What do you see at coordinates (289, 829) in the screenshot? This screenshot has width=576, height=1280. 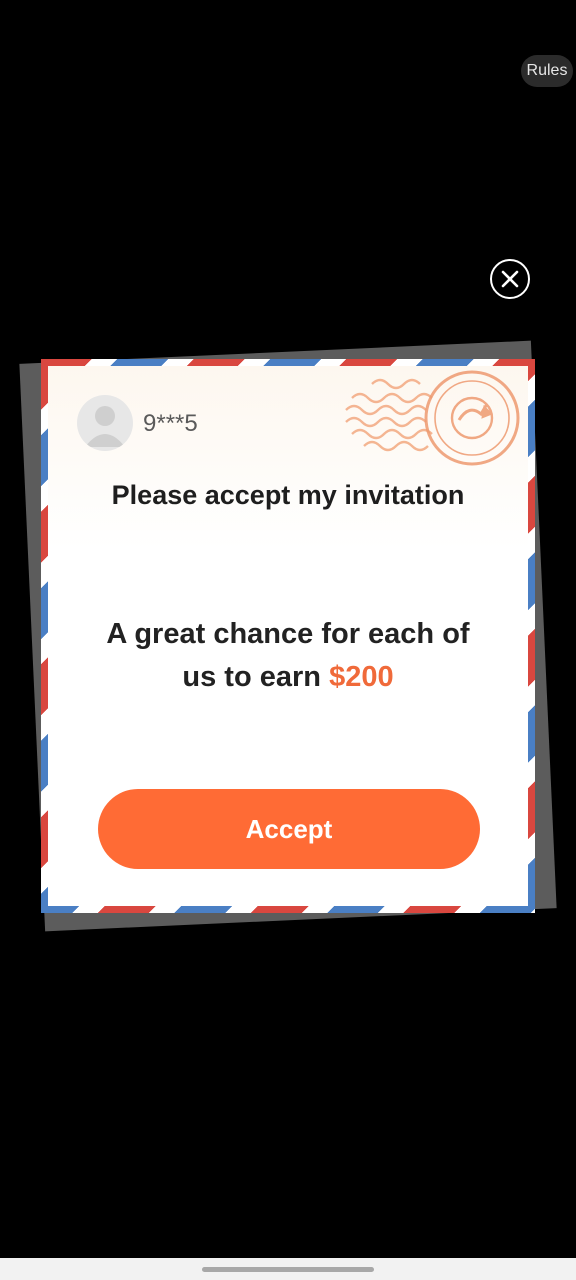 I see `accept-button: Accept` at bounding box center [289, 829].